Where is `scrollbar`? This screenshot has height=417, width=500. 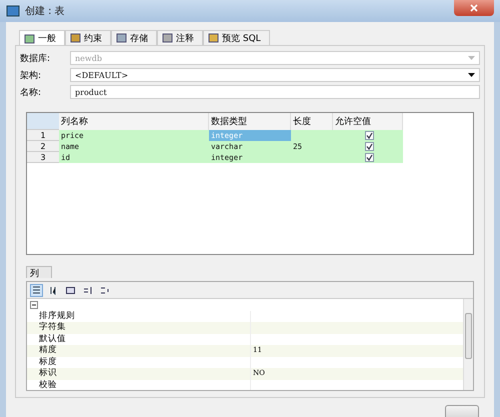
scrollbar is located at coordinates (468, 344).